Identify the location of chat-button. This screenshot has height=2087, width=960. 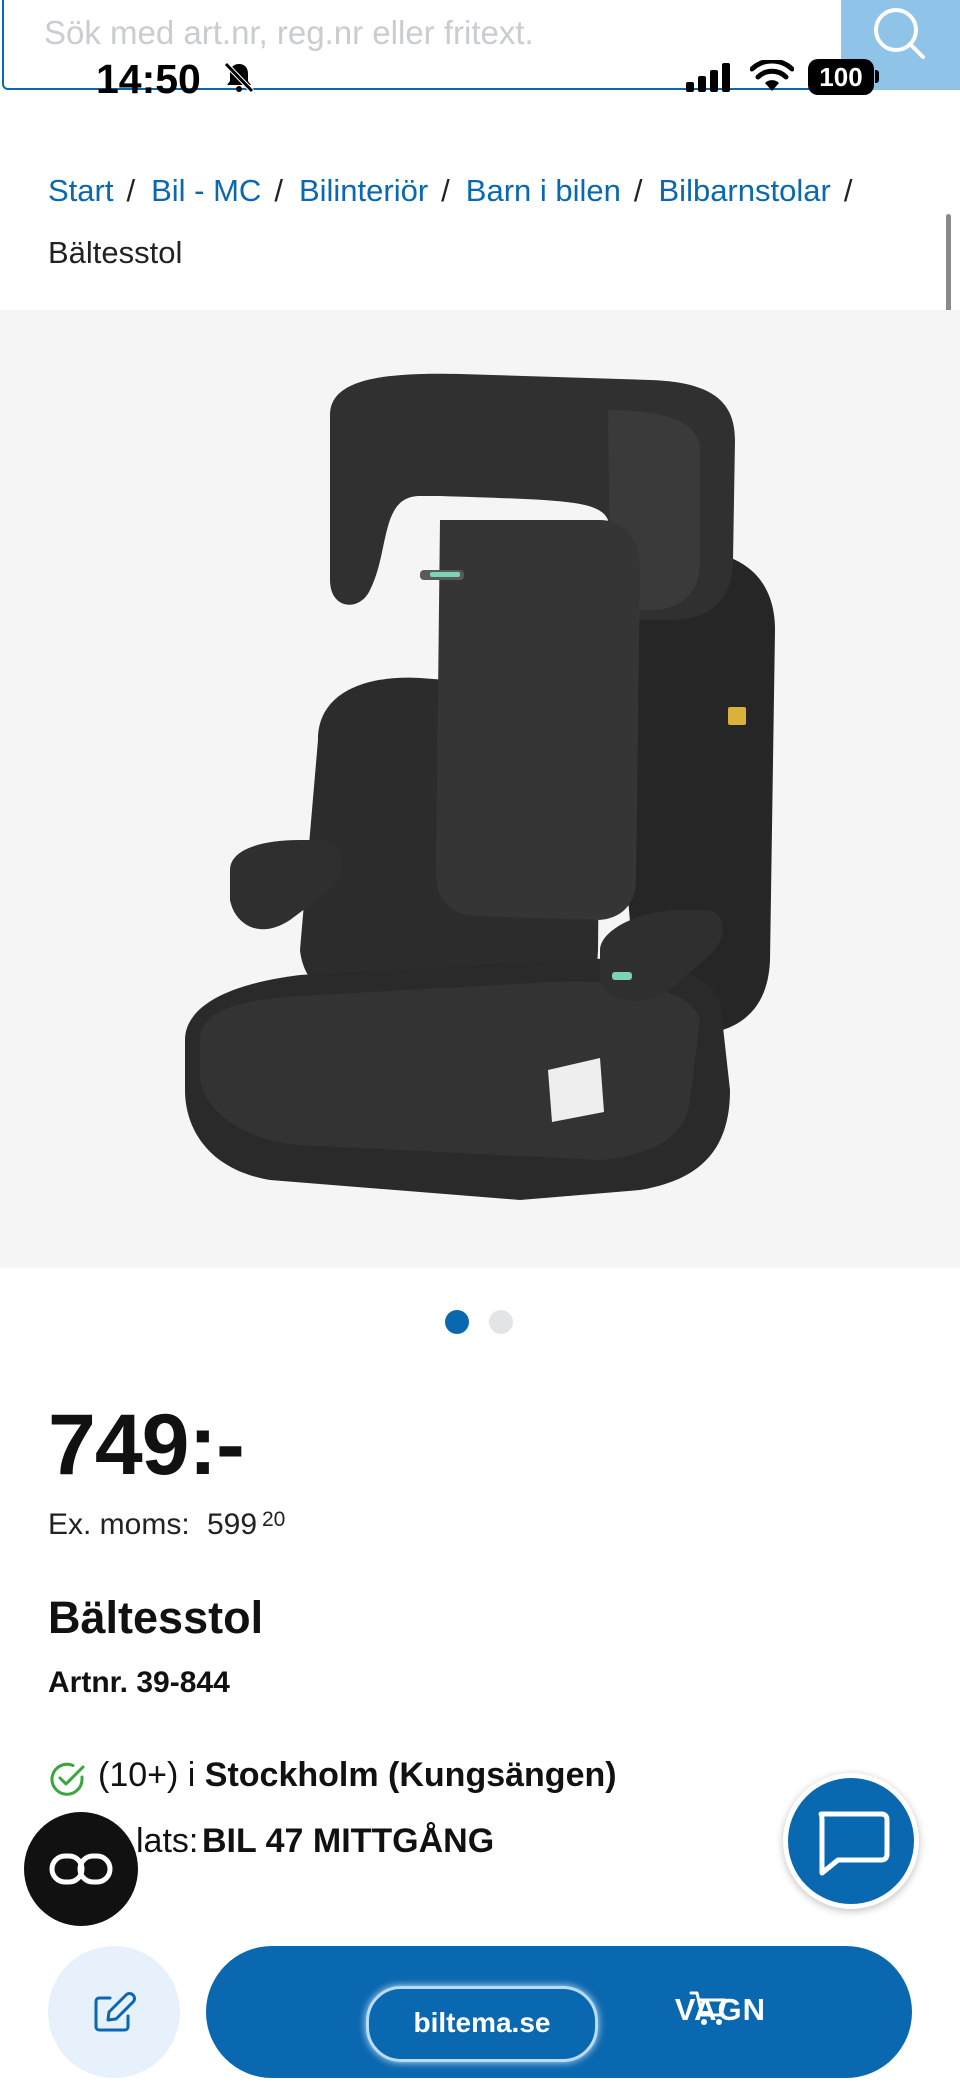
(851, 1841).